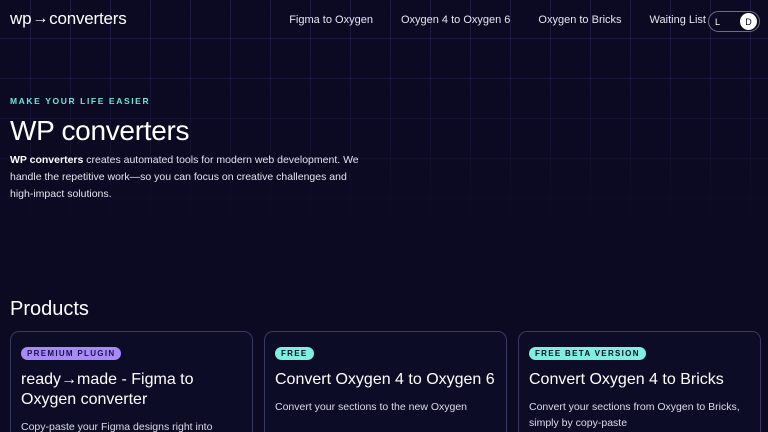 This screenshot has height=432, width=768. What do you see at coordinates (626, 379) in the screenshot?
I see `product-title: Convert Oxygen 4 to Bricks` at bounding box center [626, 379].